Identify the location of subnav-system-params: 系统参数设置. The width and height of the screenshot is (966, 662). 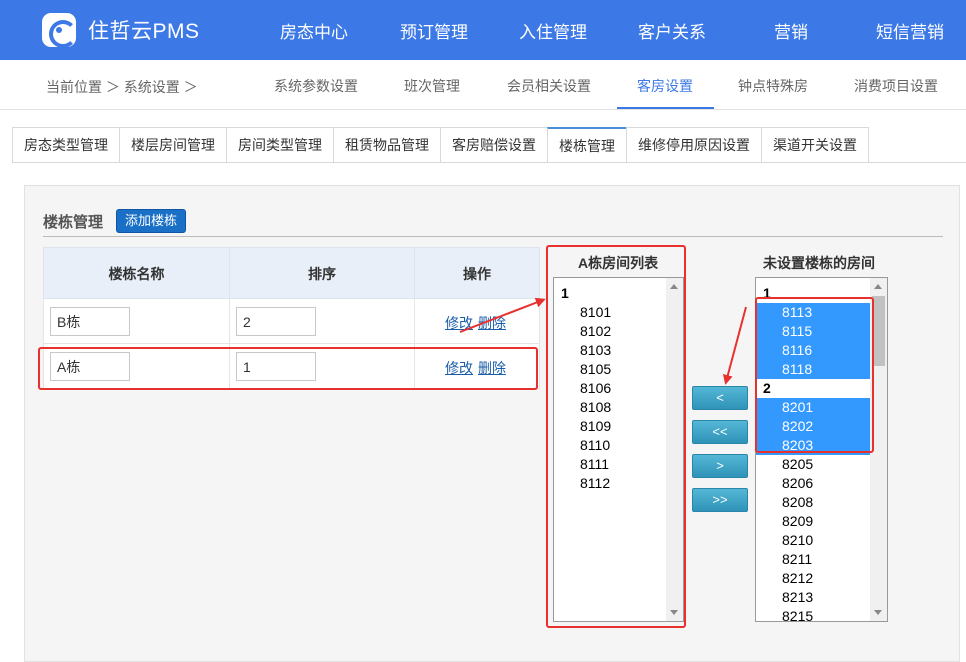
(316, 86).